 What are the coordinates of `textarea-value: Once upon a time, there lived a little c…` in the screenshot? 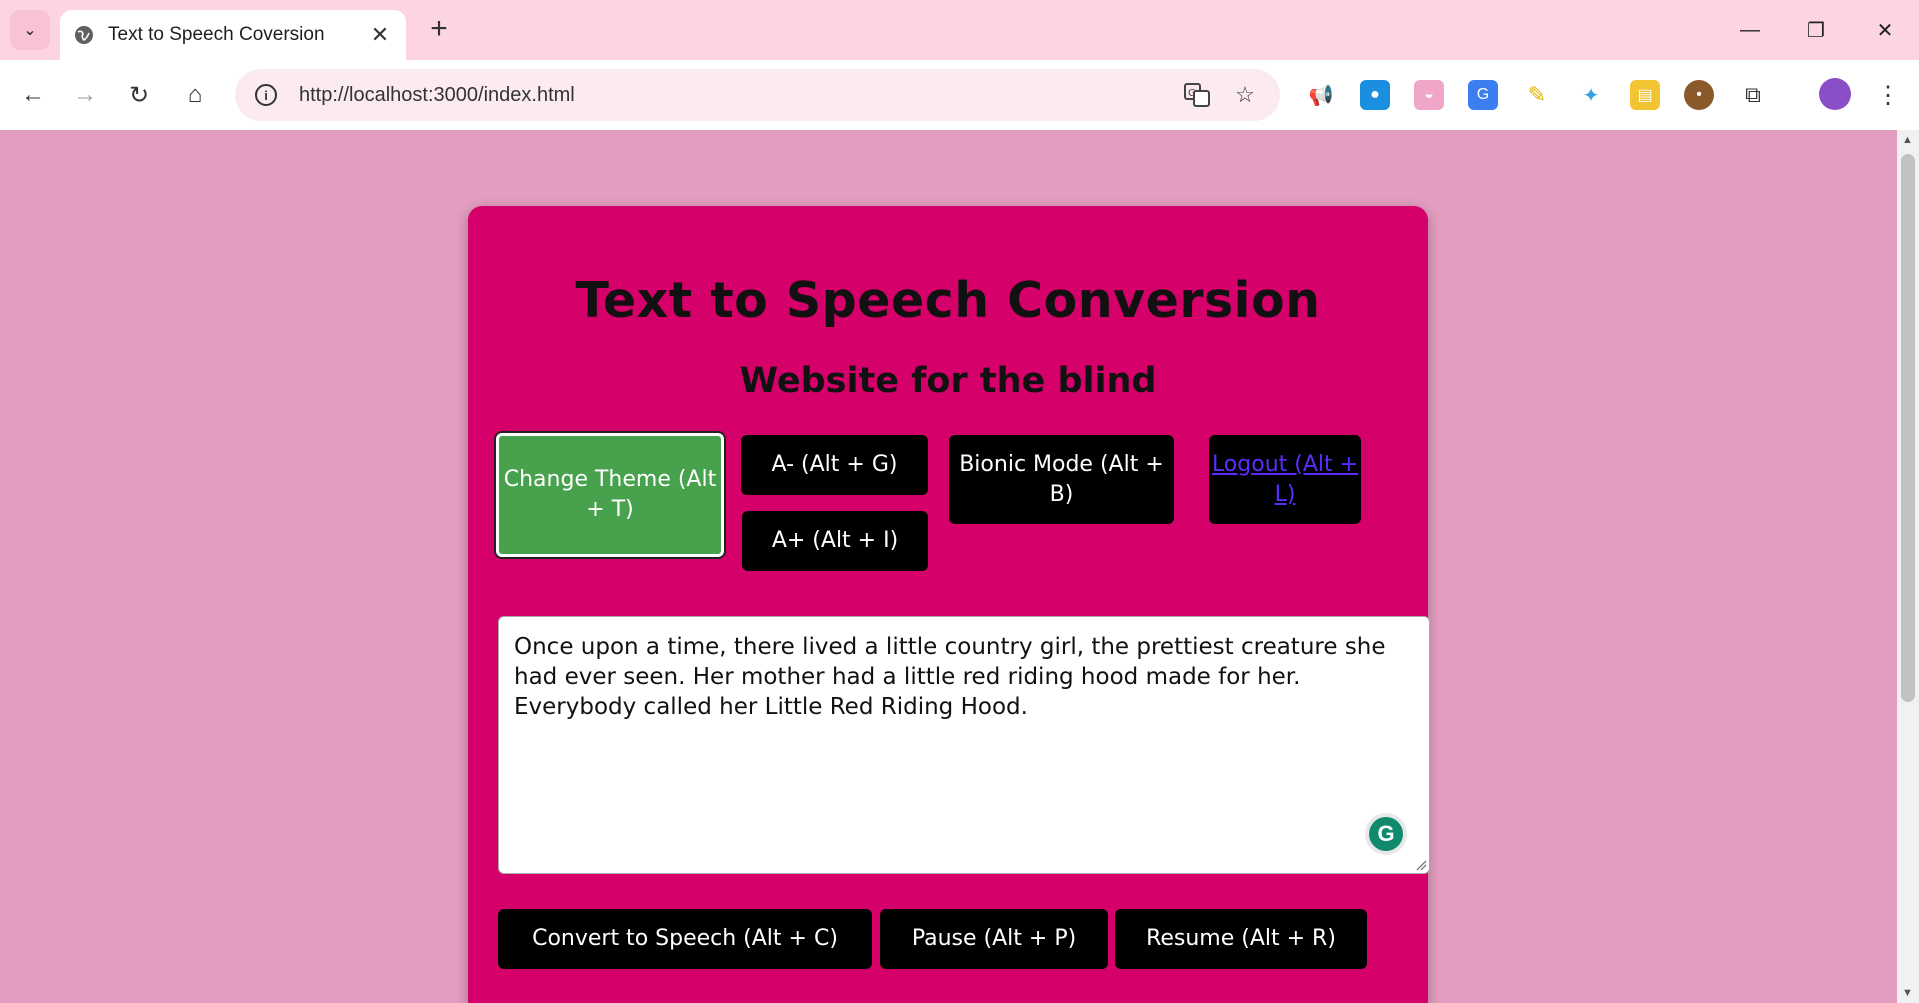 It's located at (961, 677).